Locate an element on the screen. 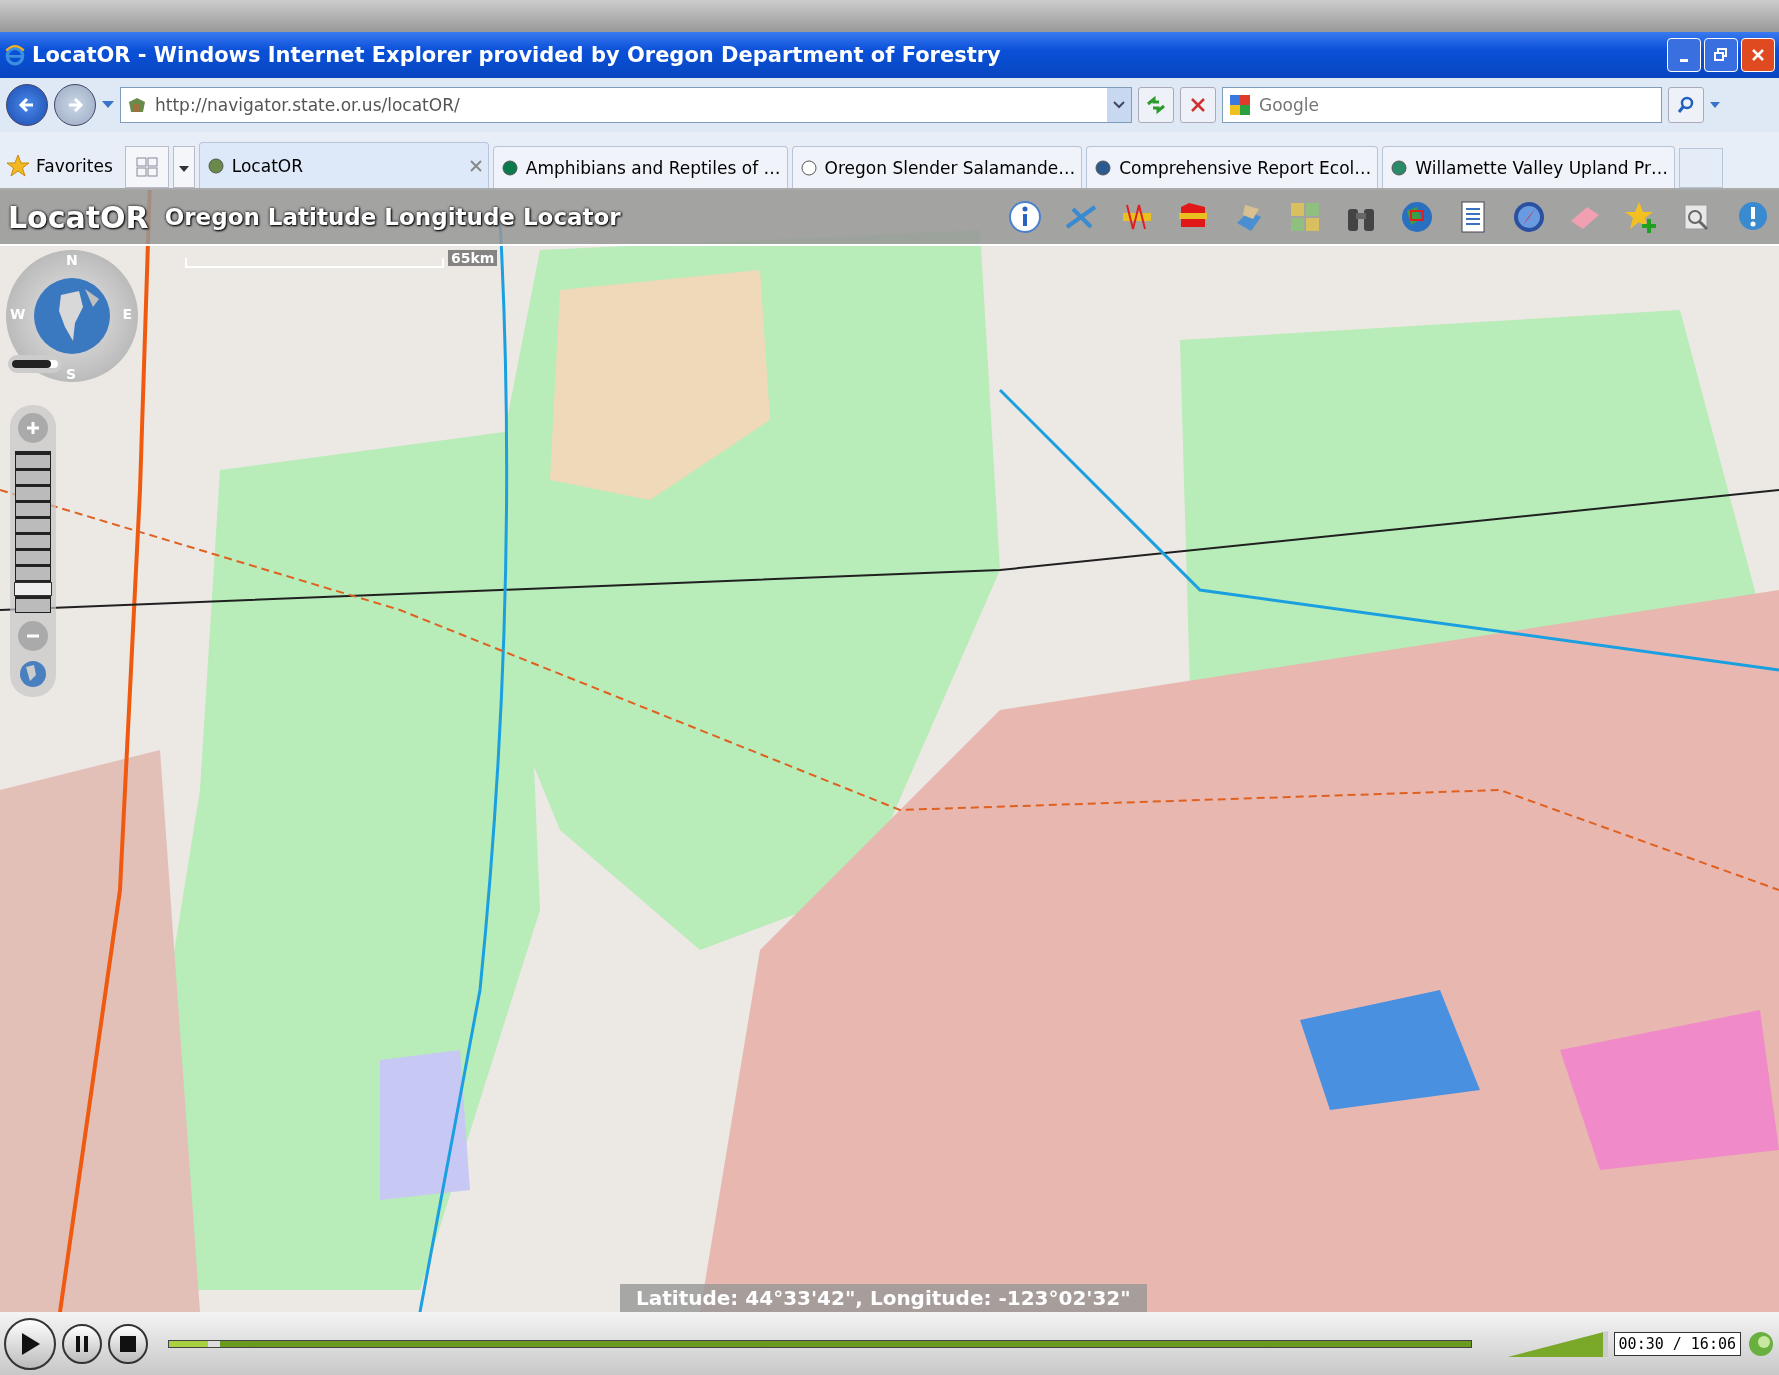 The width and height of the screenshot is (1779, 1375). window-title: LocatOR - Windows Internet Explorer provided by Oregon Department of Forestry is located at coordinates (517, 55).